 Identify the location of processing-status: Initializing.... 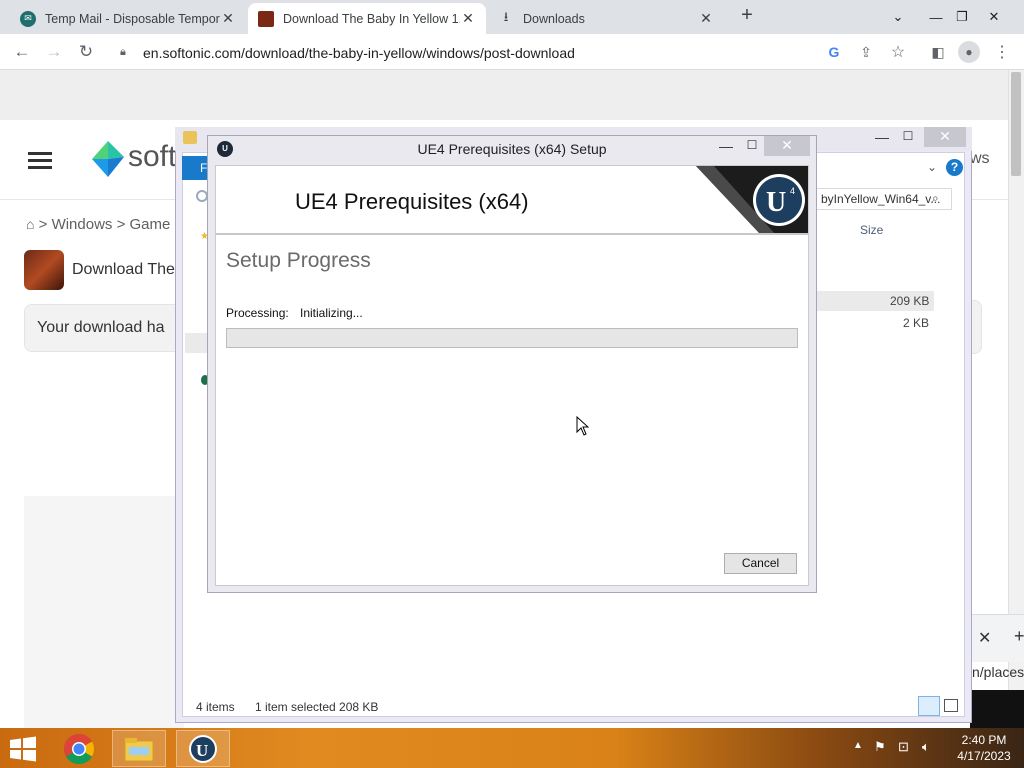
(331, 313).